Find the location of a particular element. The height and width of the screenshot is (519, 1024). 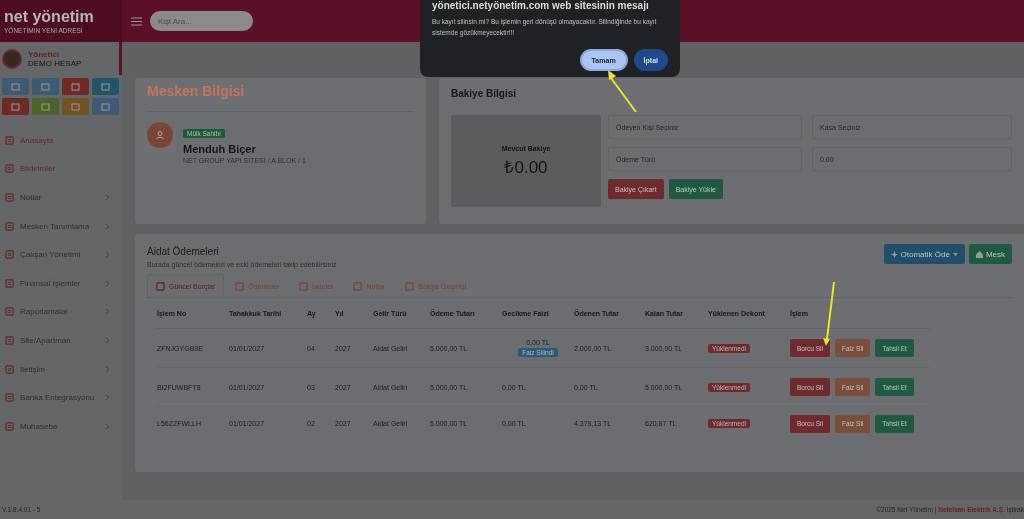

balance-value: ₺0.00 is located at coordinates (526, 167).